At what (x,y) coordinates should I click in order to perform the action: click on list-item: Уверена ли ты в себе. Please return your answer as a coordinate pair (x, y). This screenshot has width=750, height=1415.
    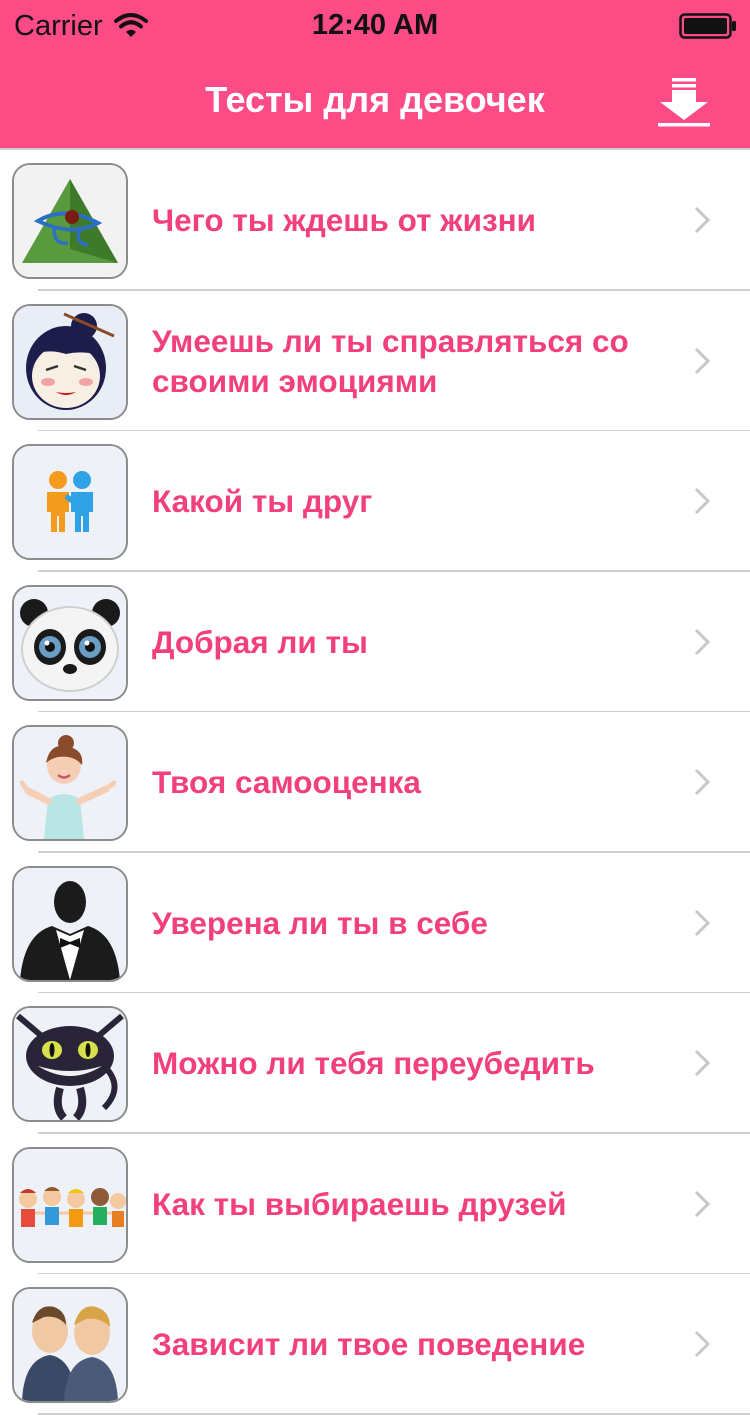
    Looking at the image, I should click on (375, 923).